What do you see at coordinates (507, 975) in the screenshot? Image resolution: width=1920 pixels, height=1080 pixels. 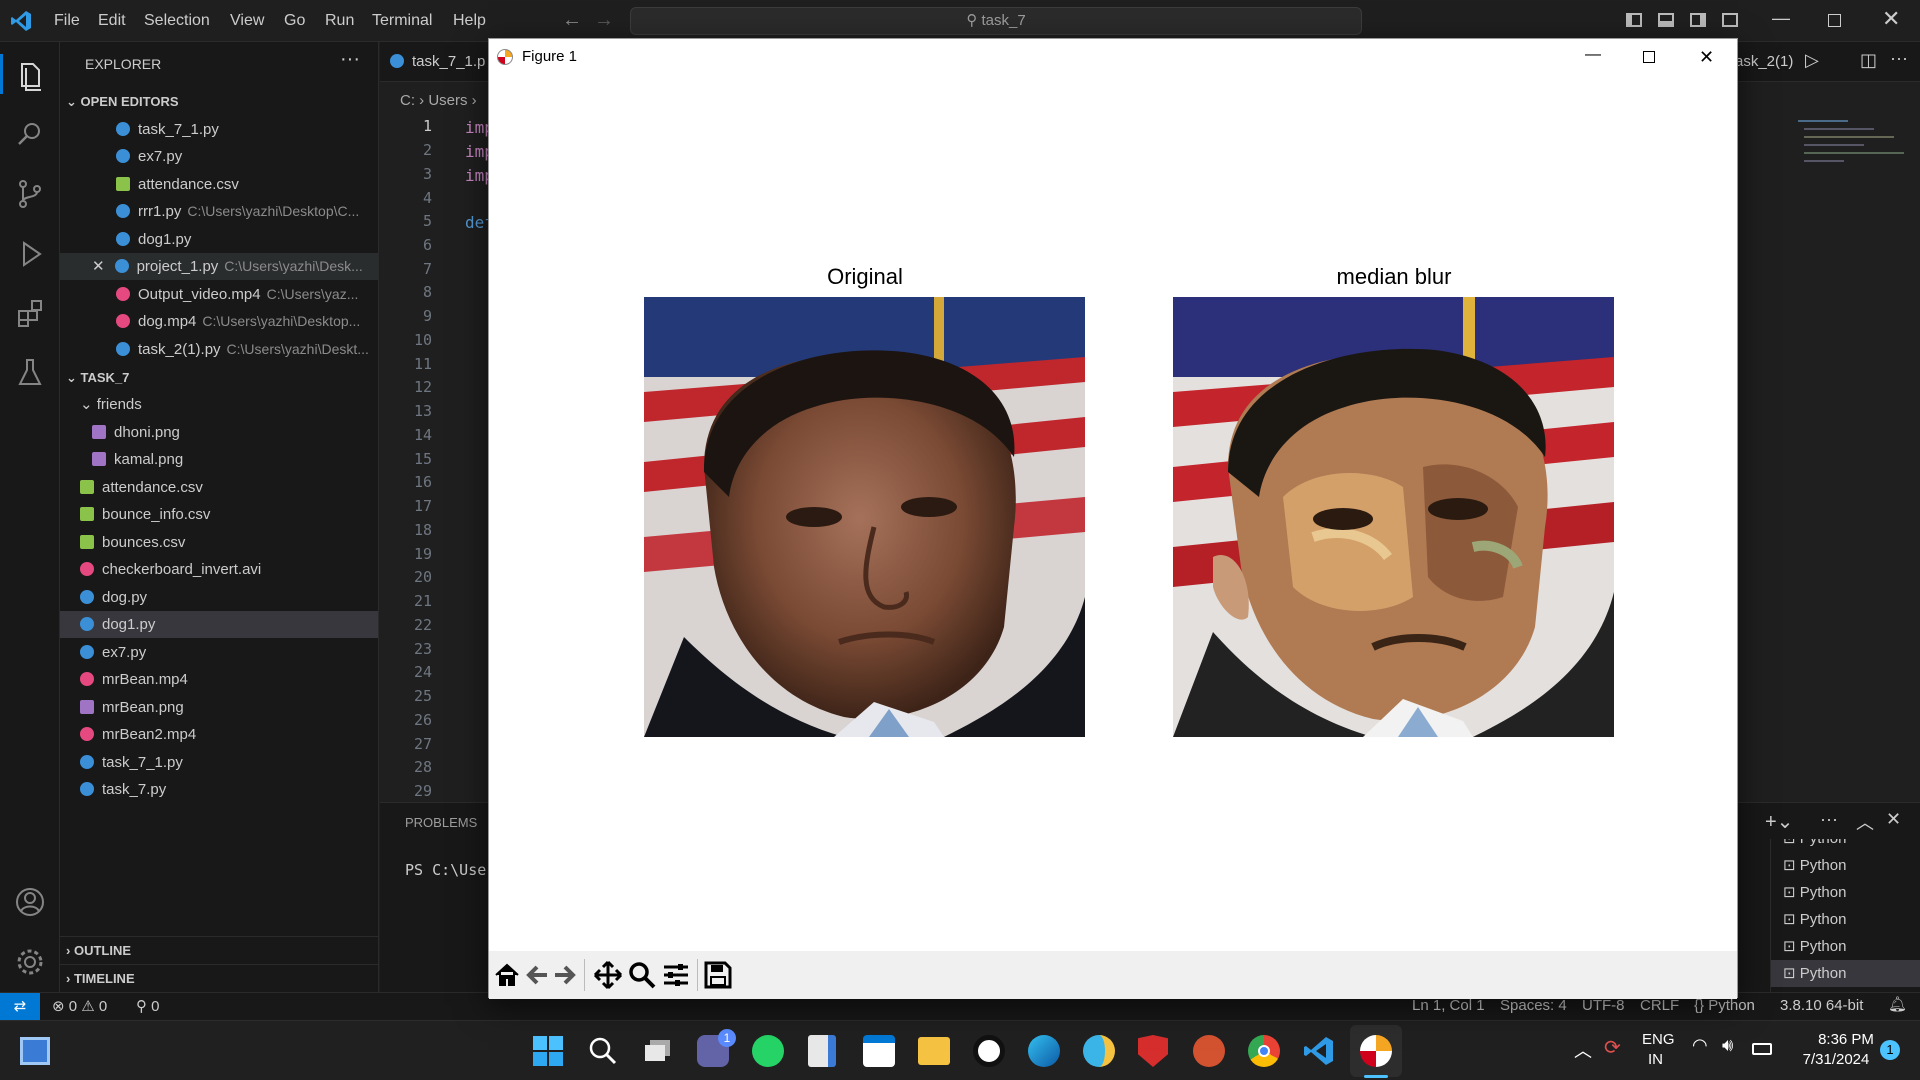 I see `home-icon` at bounding box center [507, 975].